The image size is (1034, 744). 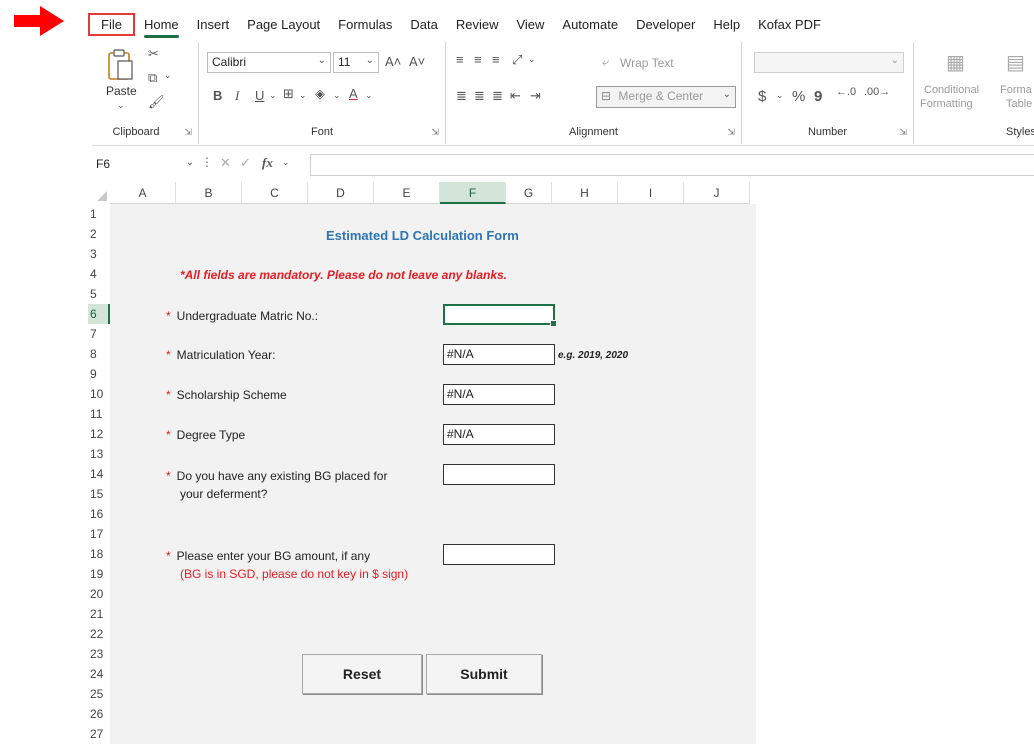 What do you see at coordinates (209, 193) in the screenshot?
I see `column-header-b: B` at bounding box center [209, 193].